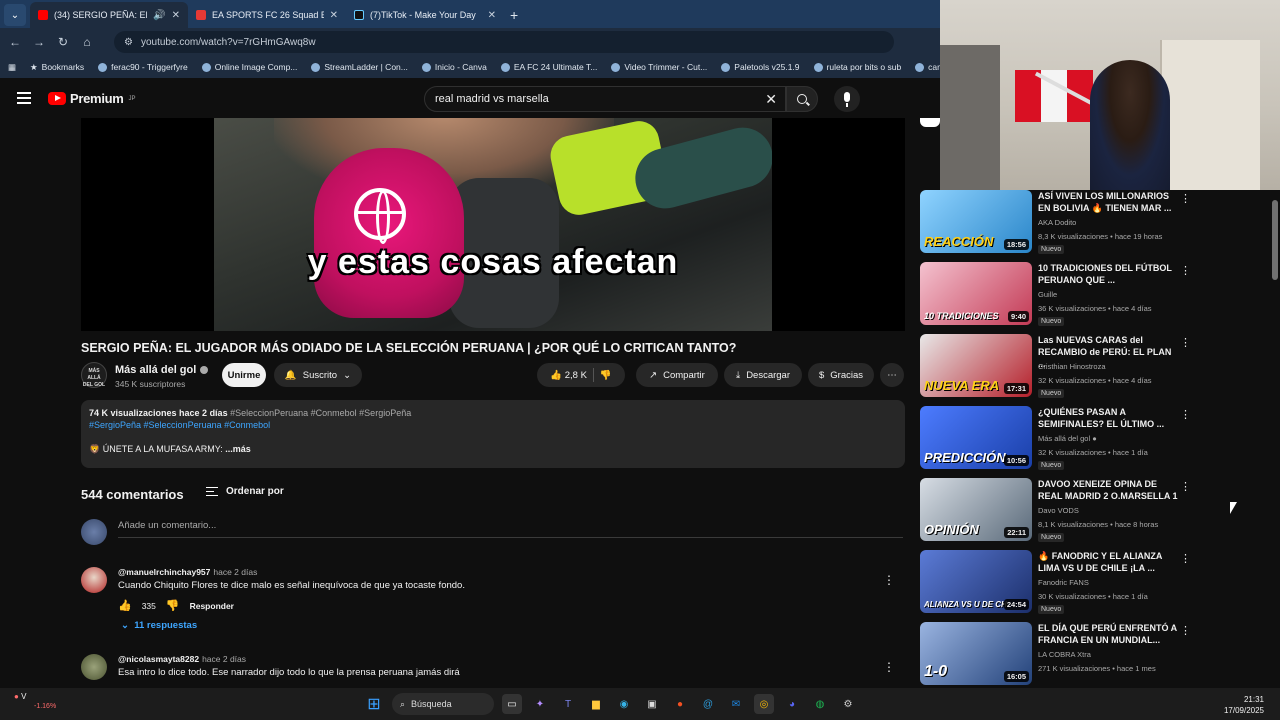  I want to click on join-button: Unirme, so click(244, 375).